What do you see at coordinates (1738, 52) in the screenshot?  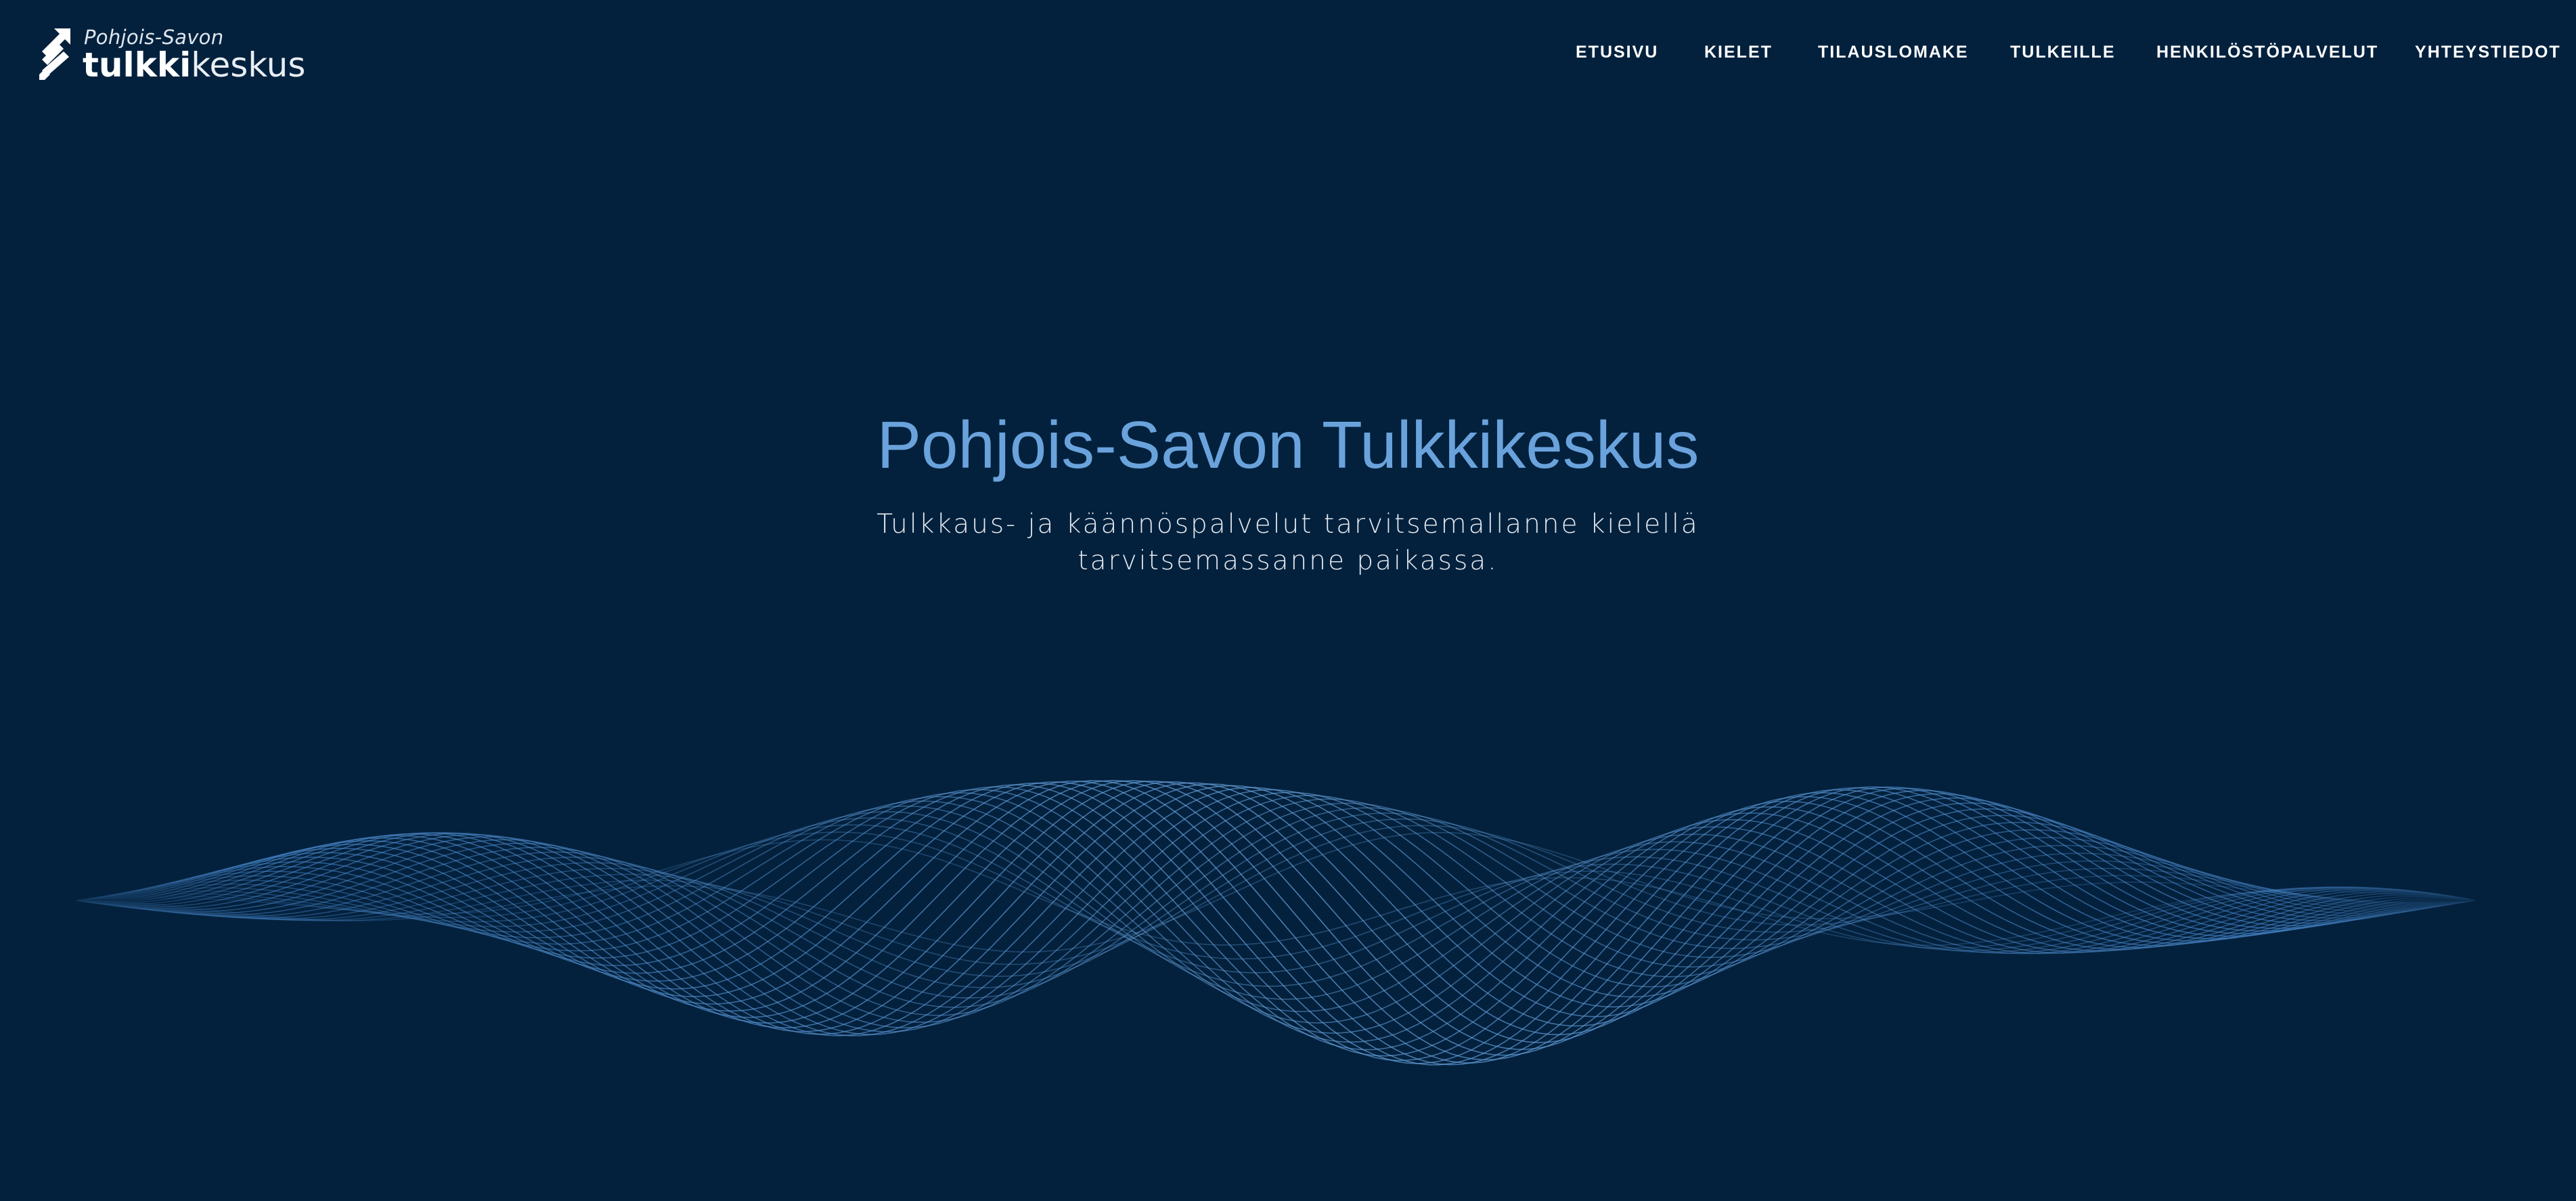 I see `nav-item-kielet: KIELET` at bounding box center [1738, 52].